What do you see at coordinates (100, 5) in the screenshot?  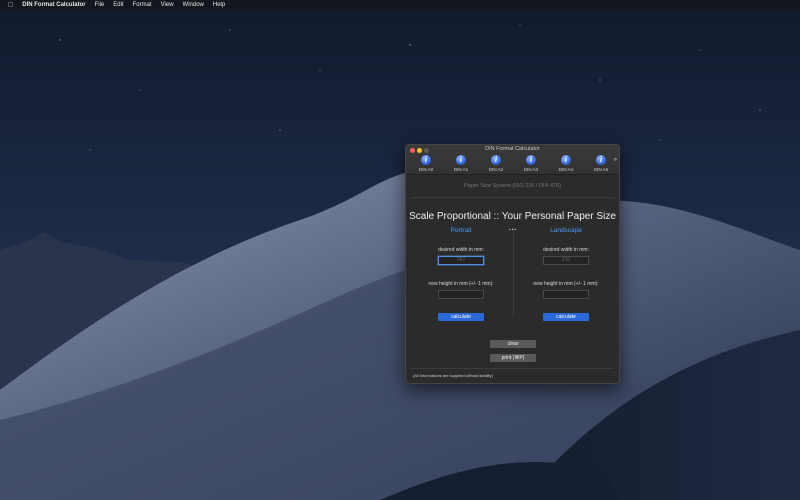 I see `menu-file: File` at bounding box center [100, 5].